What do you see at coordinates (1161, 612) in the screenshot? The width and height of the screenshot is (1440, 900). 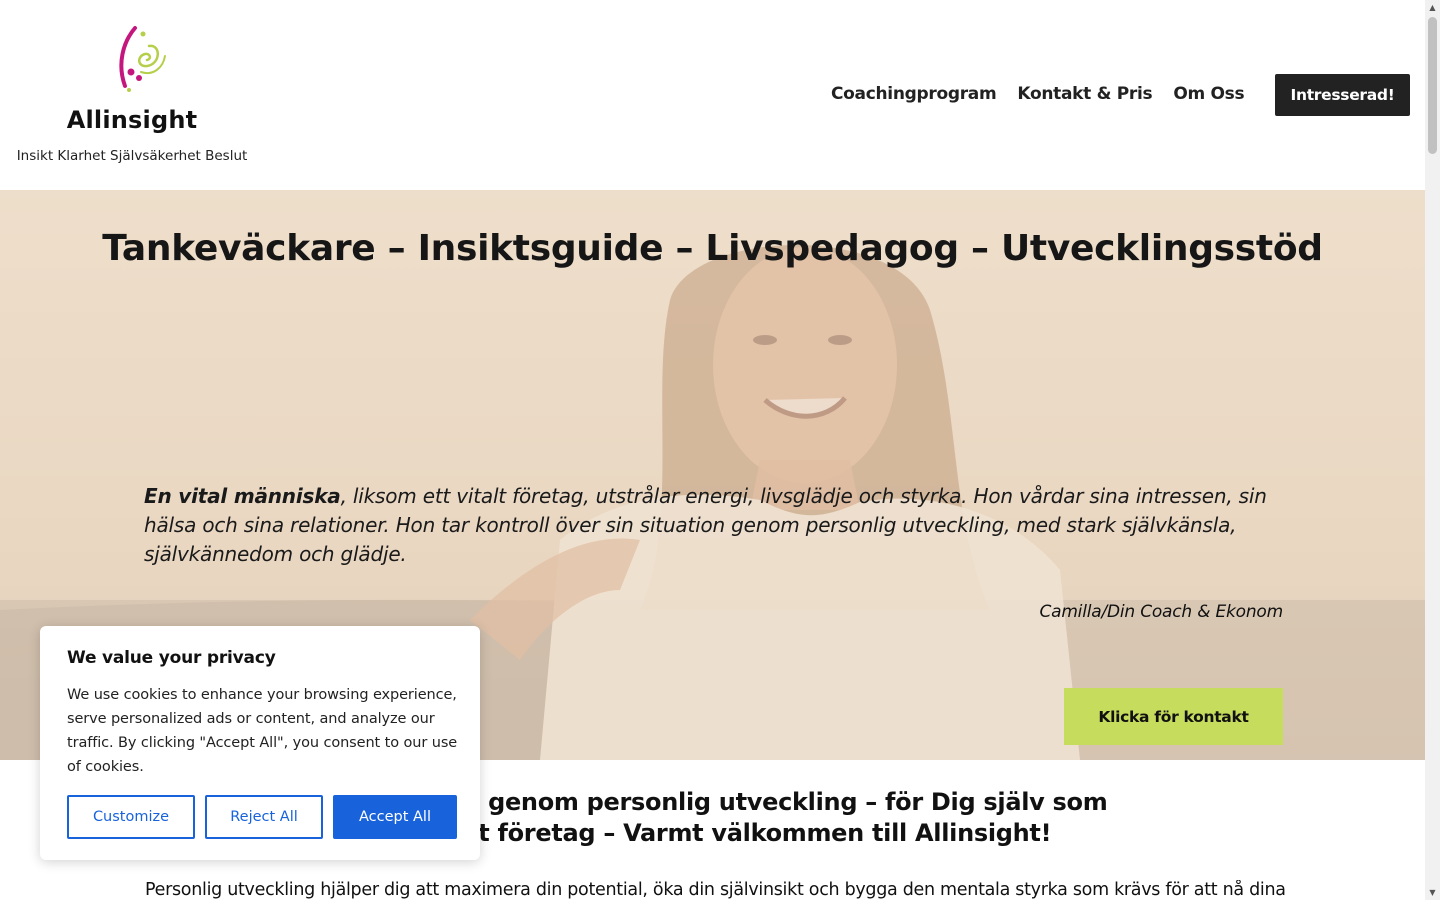 I see `hero-signature: Camilla/Din Coach & Ekonom` at bounding box center [1161, 612].